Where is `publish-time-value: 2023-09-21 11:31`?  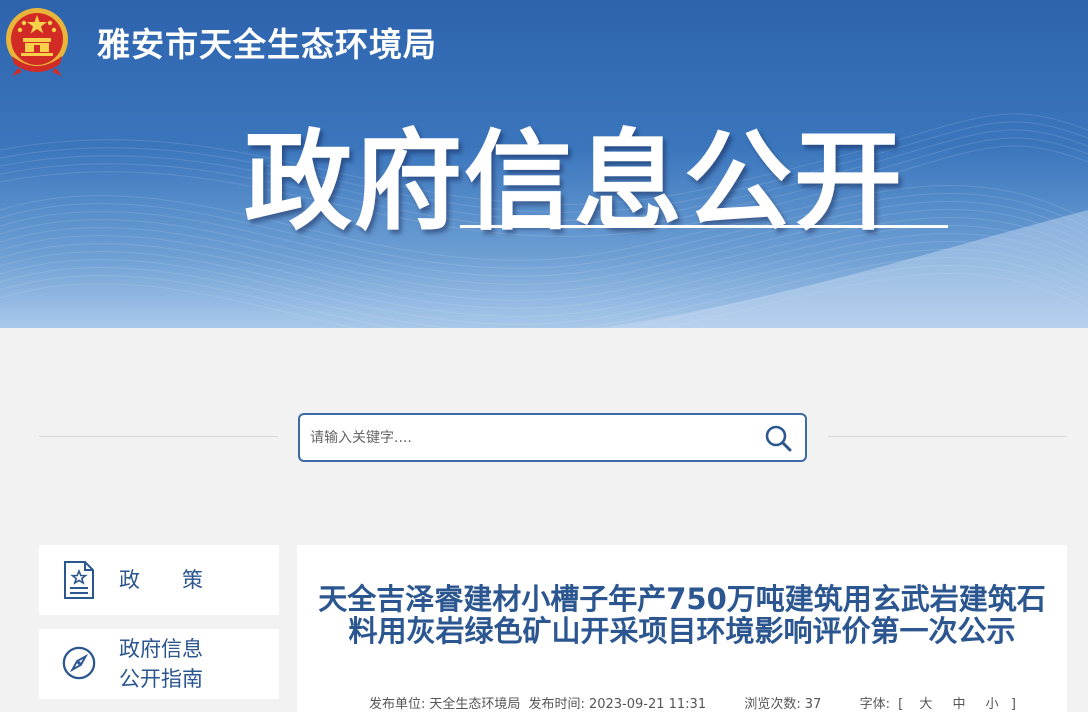
publish-time-value: 2023-09-21 11:31 is located at coordinates (647, 704).